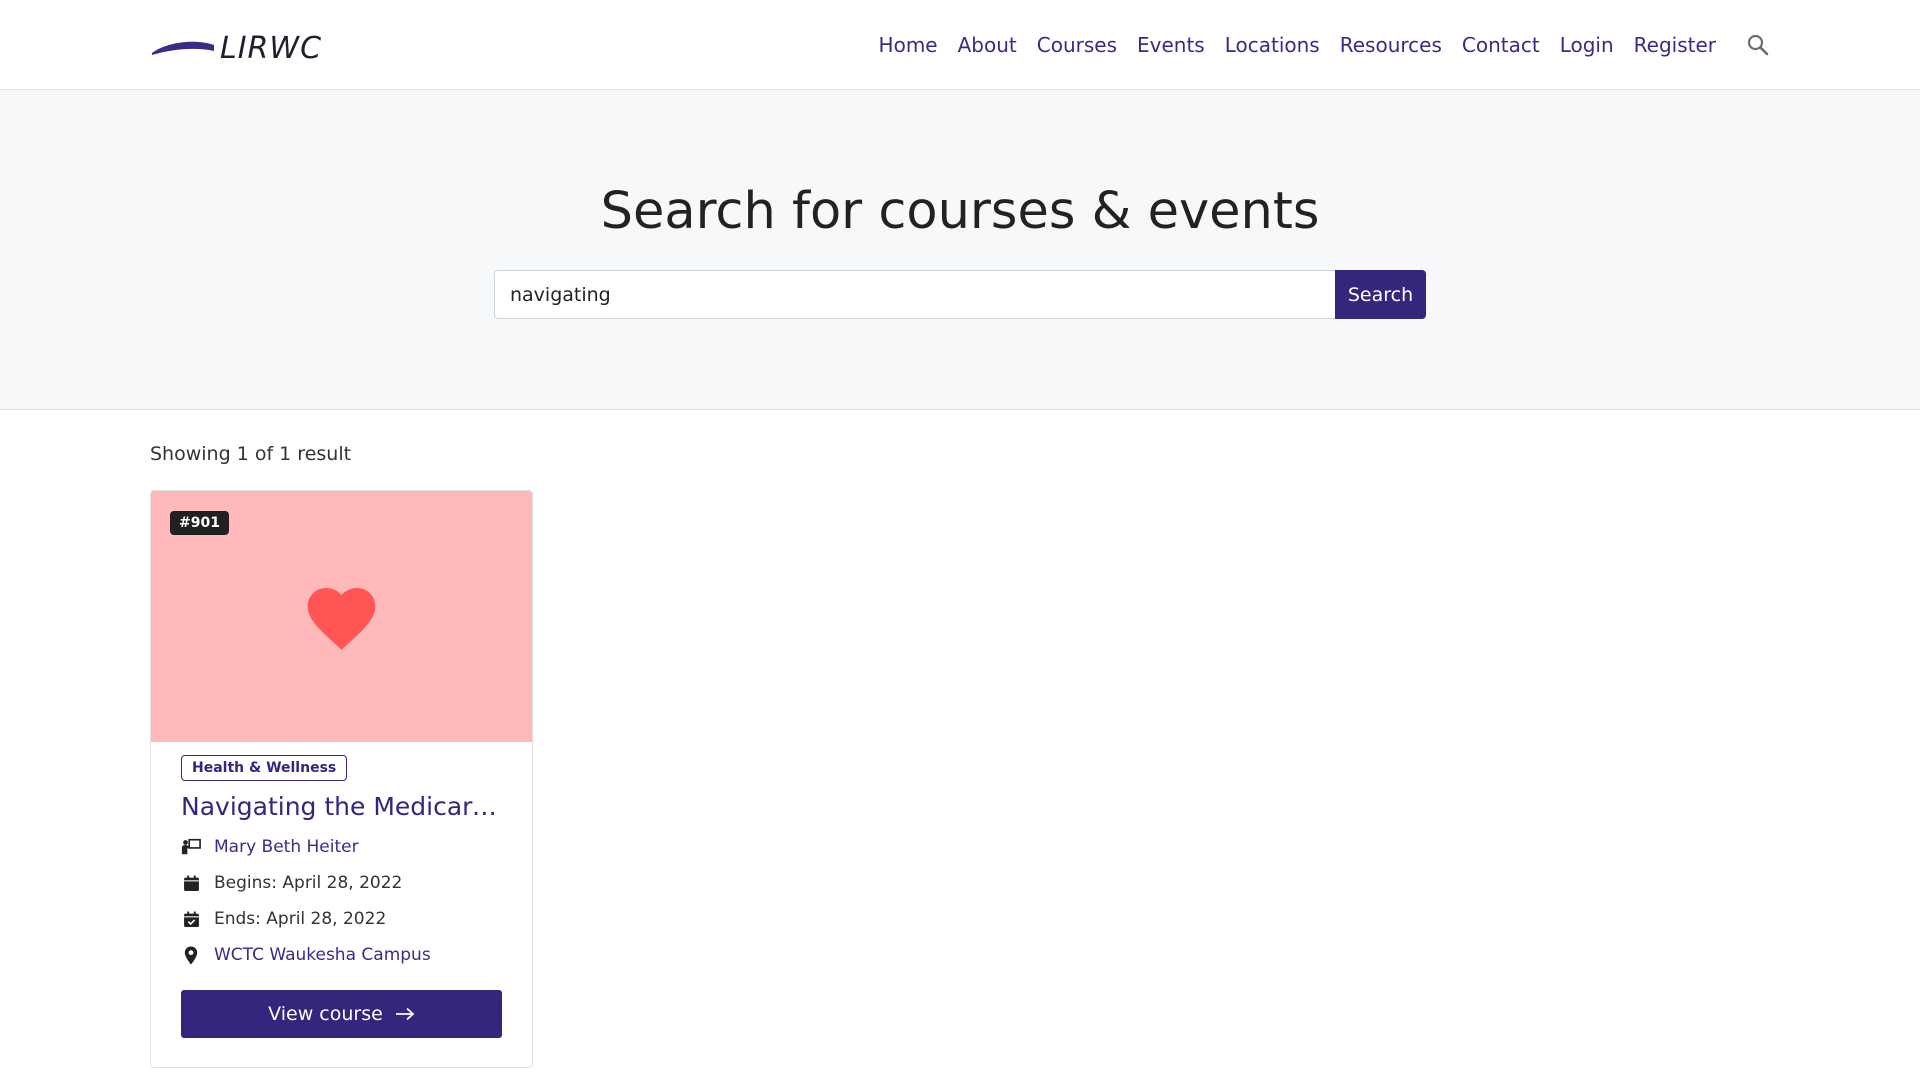 The width and height of the screenshot is (1920, 1080). I want to click on instructor-row: Mary Beth Heiter, so click(342, 847).